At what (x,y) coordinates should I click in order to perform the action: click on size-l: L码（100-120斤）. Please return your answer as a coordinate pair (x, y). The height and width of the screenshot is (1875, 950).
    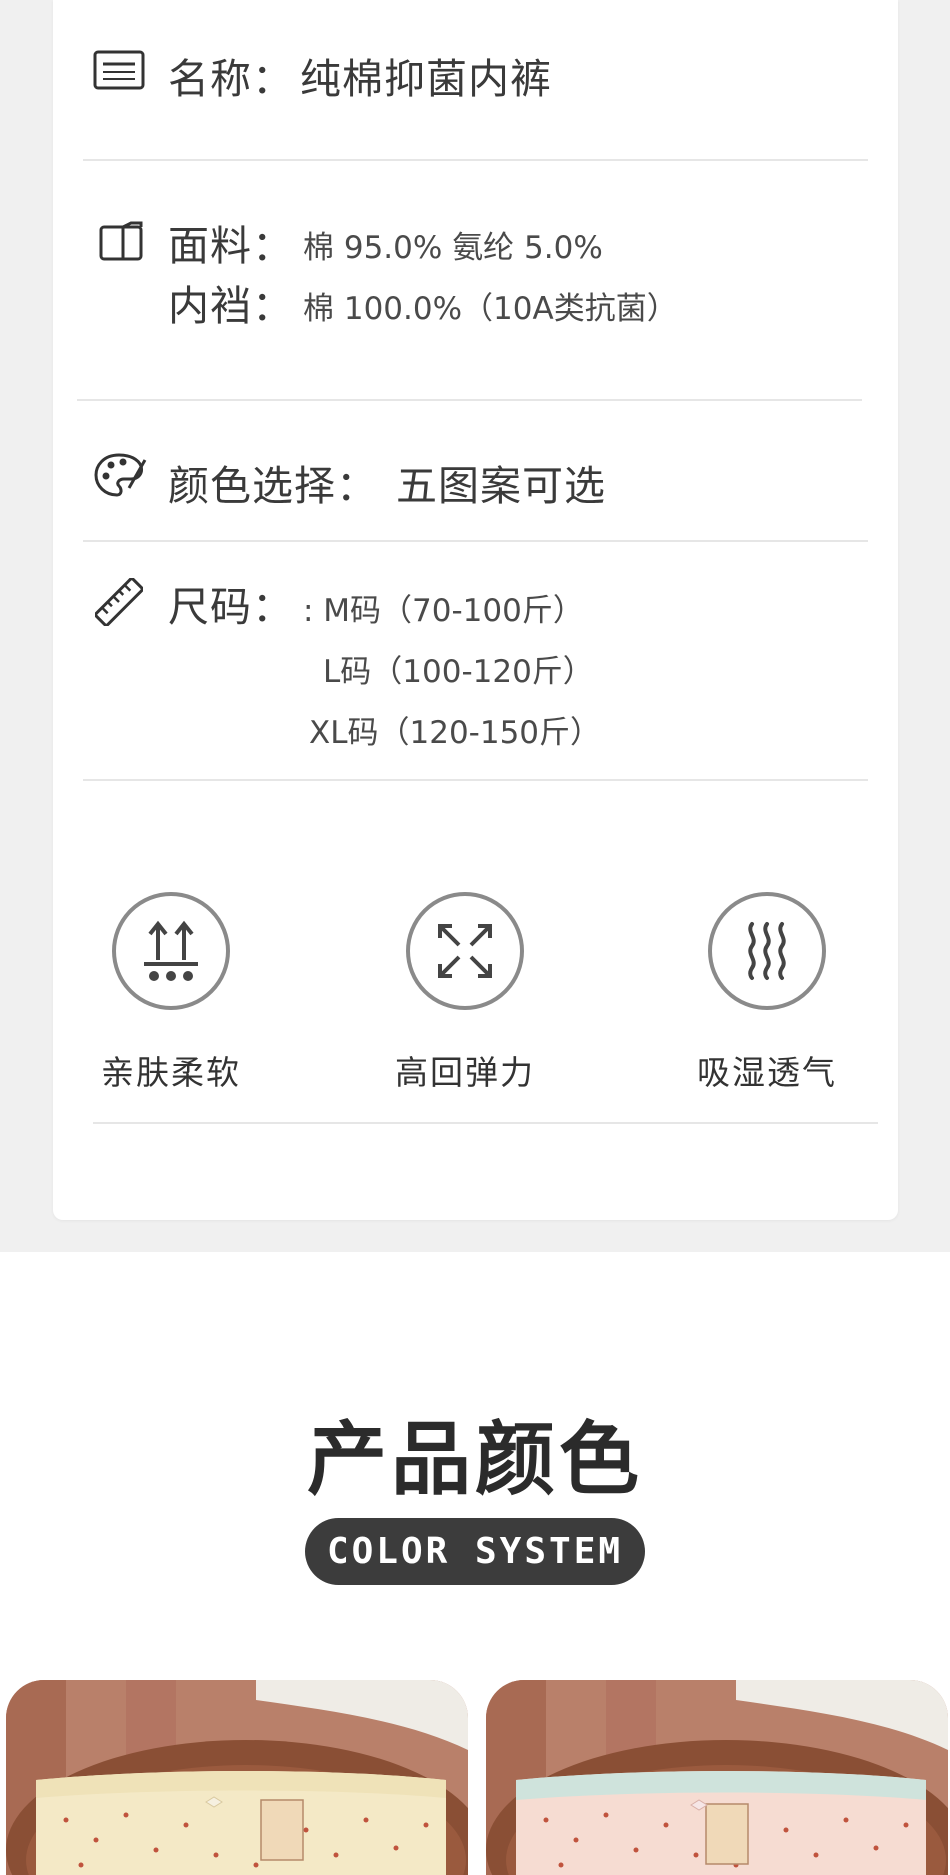
    Looking at the image, I should click on (458, 672).